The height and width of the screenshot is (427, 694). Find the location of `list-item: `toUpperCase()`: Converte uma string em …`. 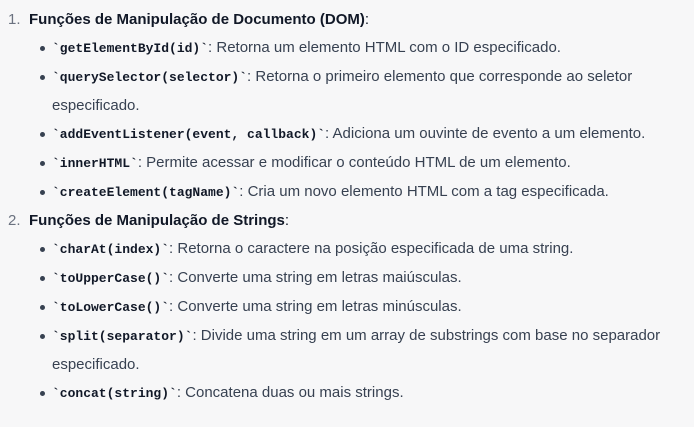

list-item: `toUpperCase()`: Converte uma string em … is located at coordinates (346, 278).